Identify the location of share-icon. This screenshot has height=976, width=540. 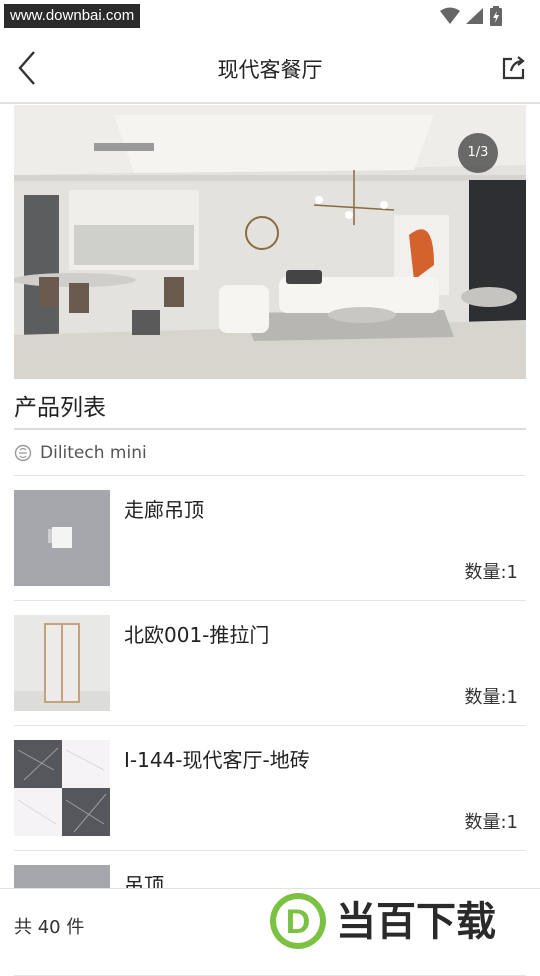
(514, 67).